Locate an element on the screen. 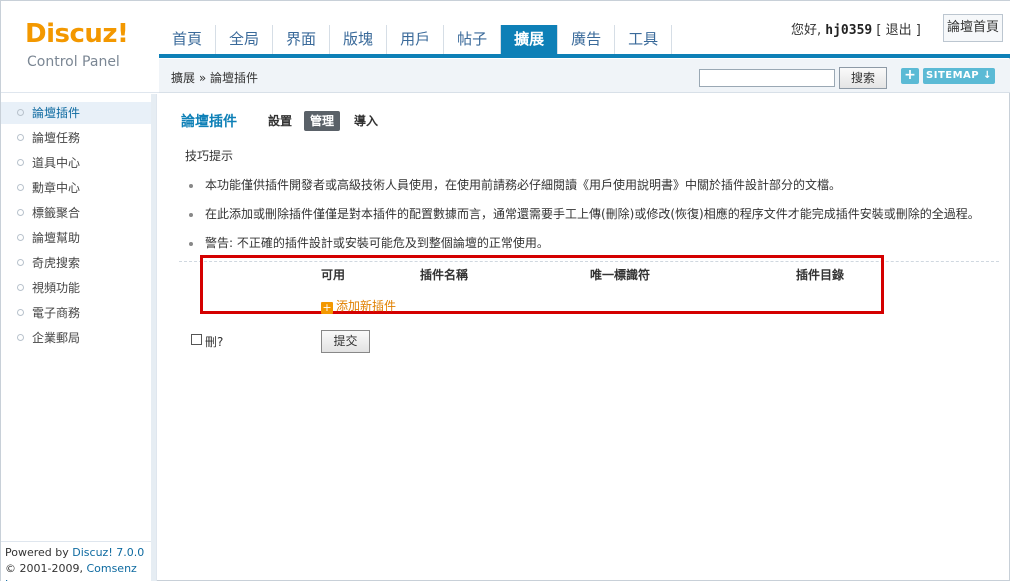 This screenshot has height=581, width=1010. sidebar-item-label: 奇虎搜索 is located at coordinates (56, 263).